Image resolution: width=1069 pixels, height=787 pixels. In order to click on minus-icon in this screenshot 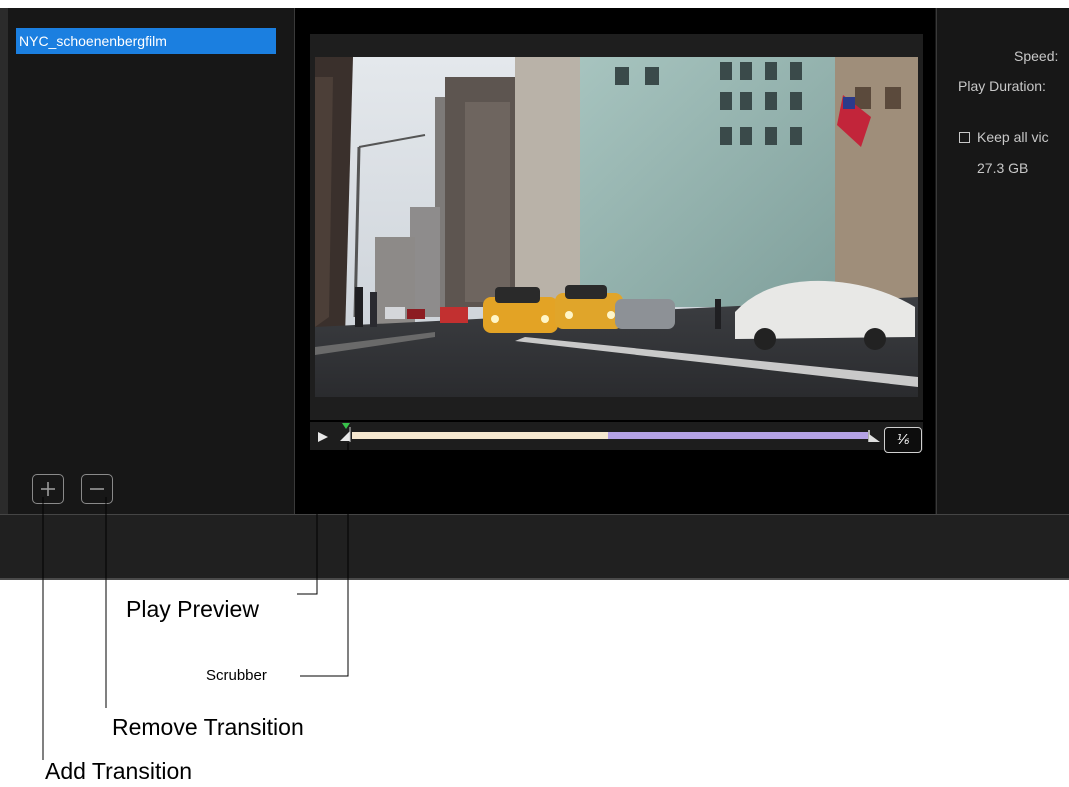, I will do `click(97, 489)`.